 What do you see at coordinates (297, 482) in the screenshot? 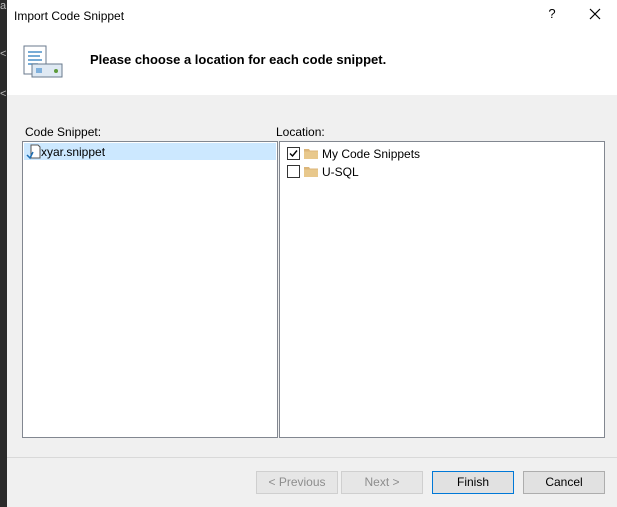
I see `previous-button: < Previous` at bounding box center [297, 482].